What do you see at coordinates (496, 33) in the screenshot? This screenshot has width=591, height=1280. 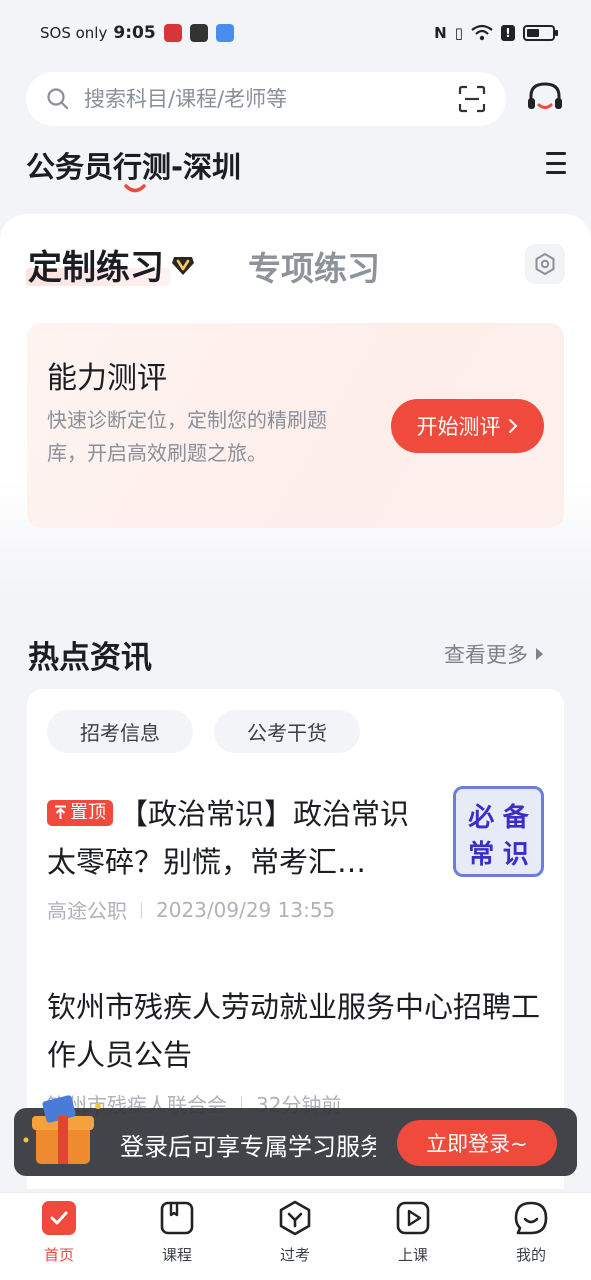 I see `status-bar-right: N ▯ !` at bounding box center [496, 33].